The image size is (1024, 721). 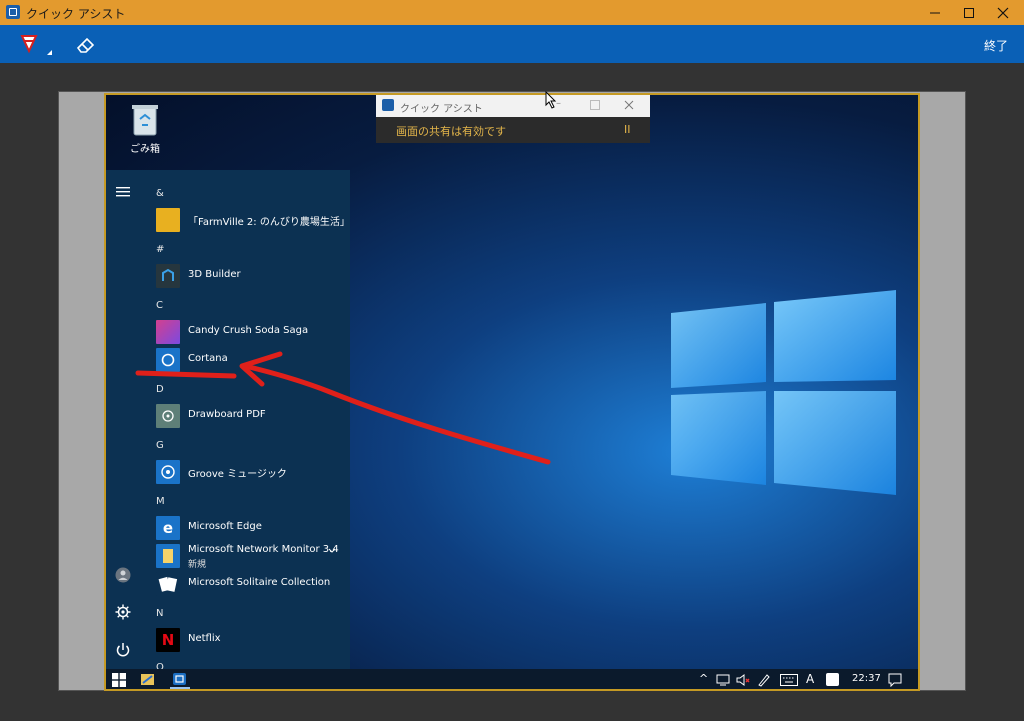 I want to click on edge-icon: e, so click(x=168, y=528).